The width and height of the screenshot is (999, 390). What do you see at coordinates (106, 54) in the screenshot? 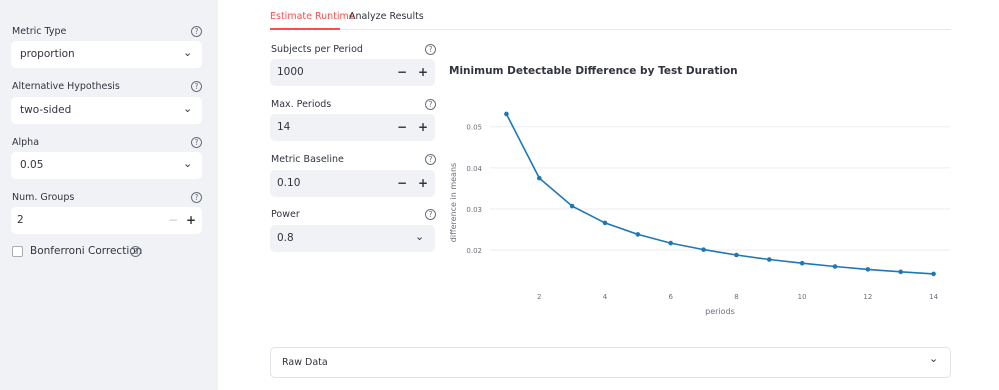
I see `metric-type-select: proportion ⌄` at bounding box center [106, 54].